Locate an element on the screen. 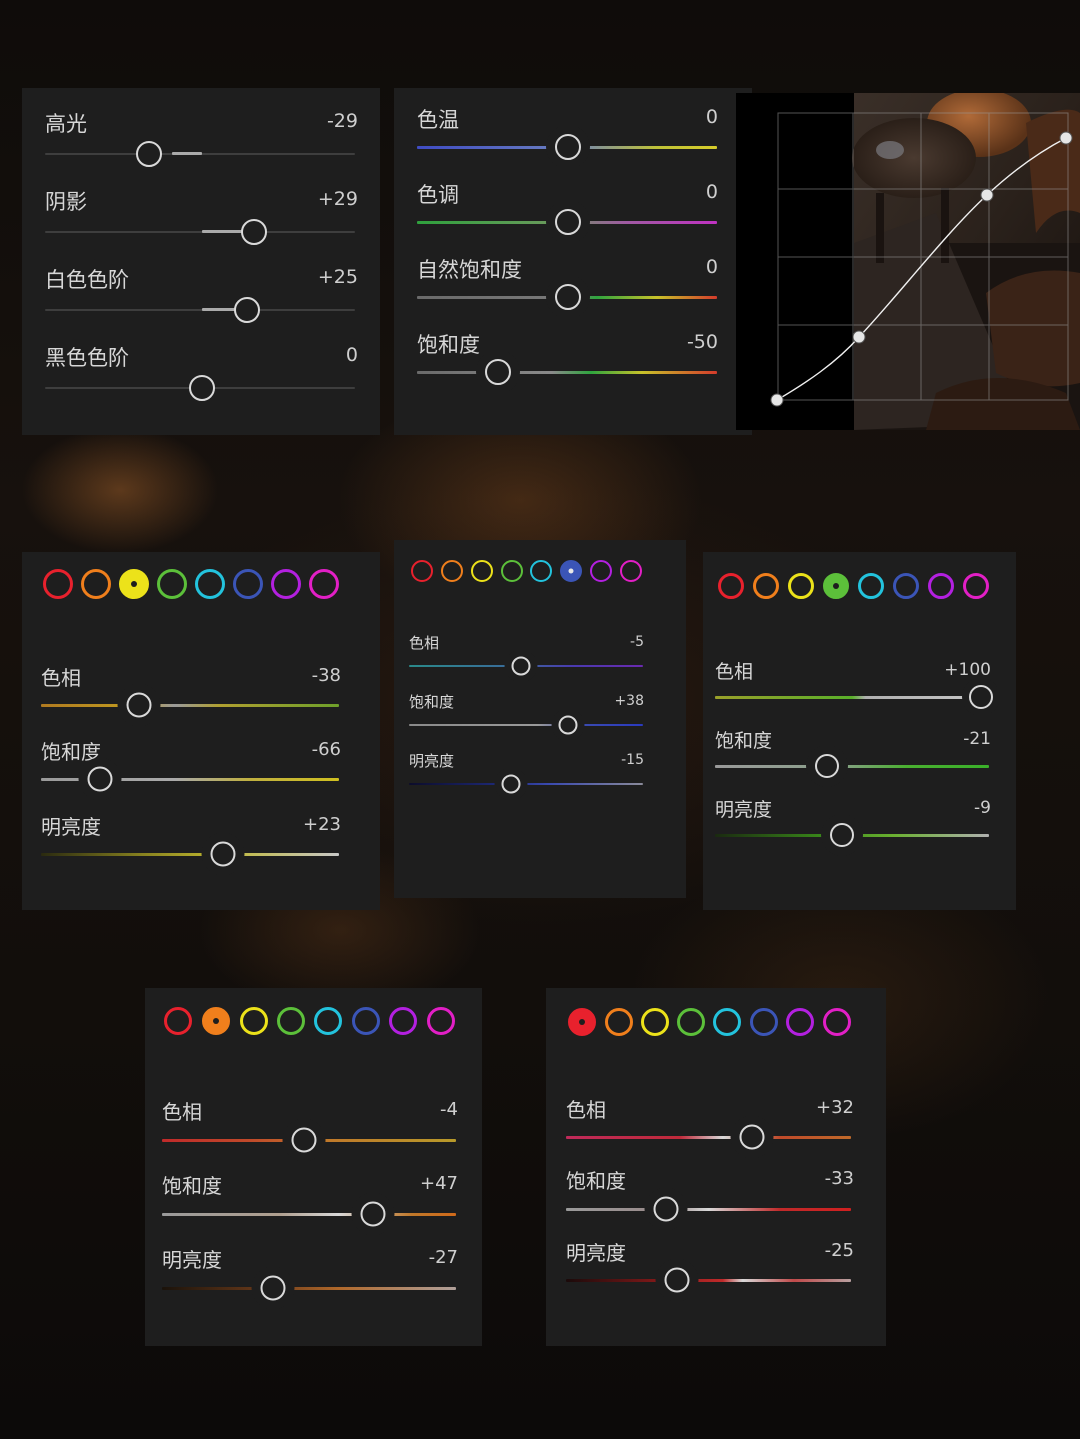 The width and height of the screenshot is (1080, 1439). slider-value: -15 is located at coordinates (632, 760).